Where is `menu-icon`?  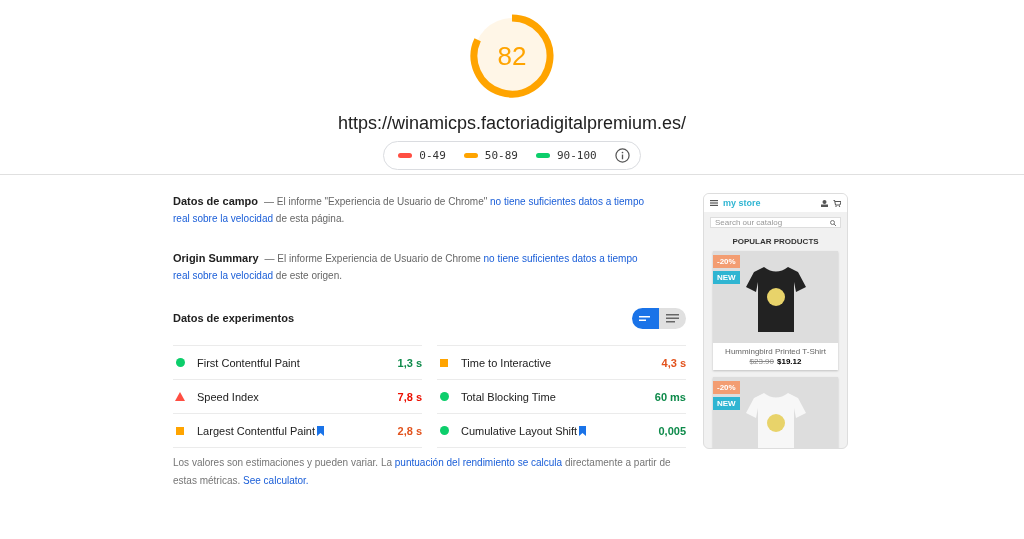 menu-icon is located at coordinates (714, 203).